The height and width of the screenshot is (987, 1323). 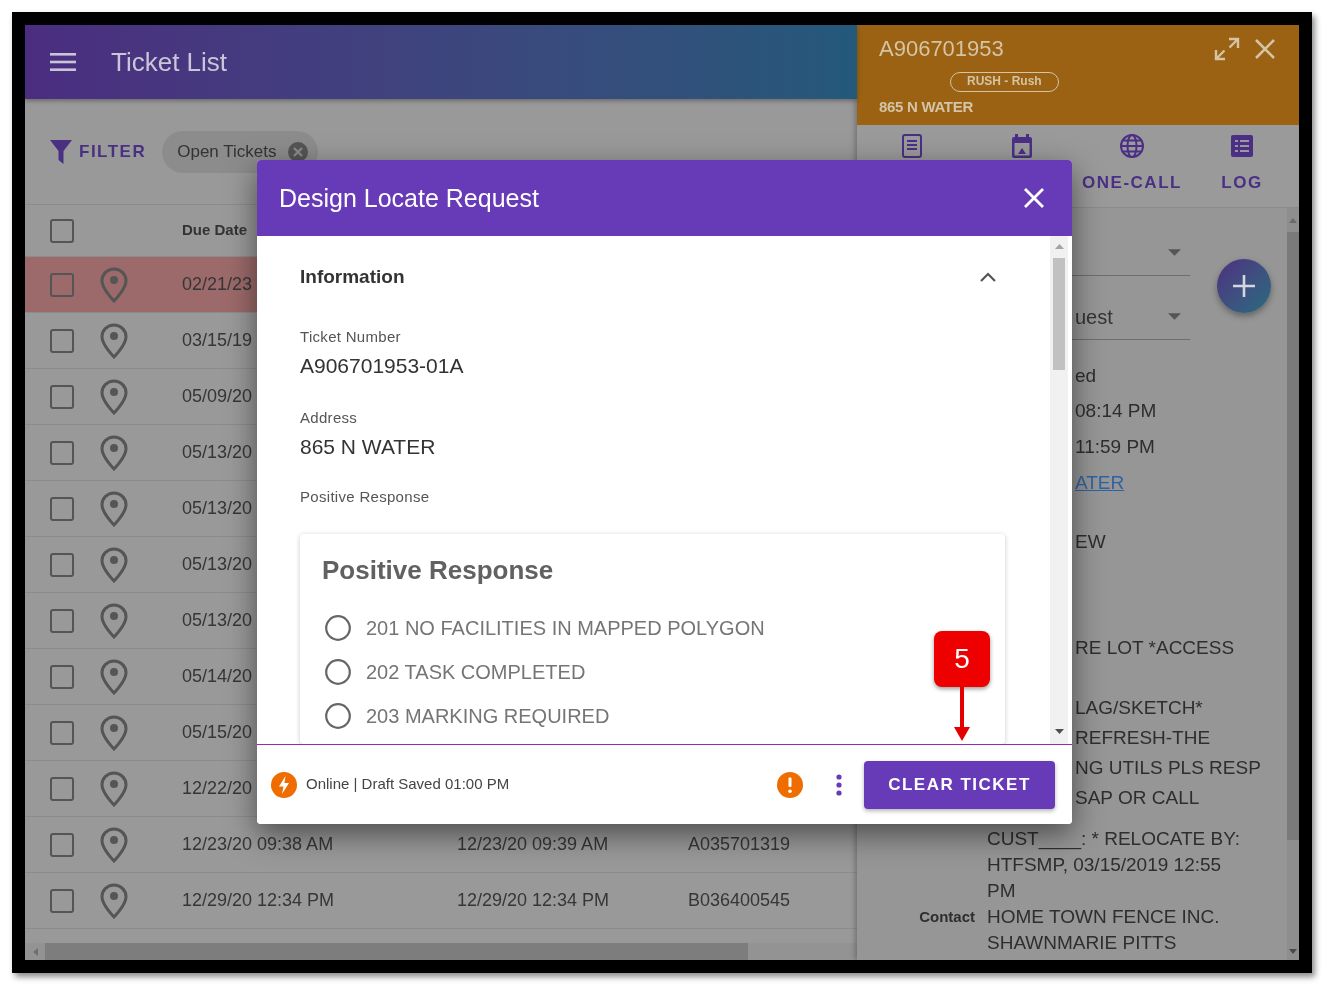 What do you see at coordinates (1116, 411) in the screenshot?
I see `field-value: 08:14 PM` at bounding box center [1116, 411].